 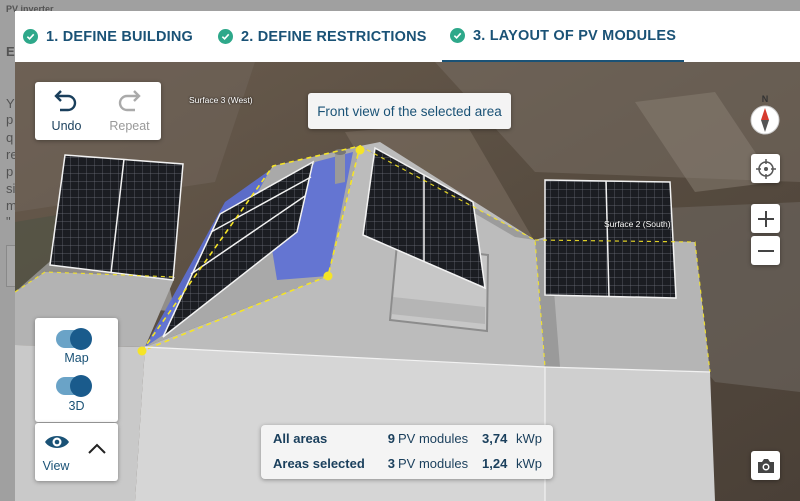 What do you see at coordinates (391, 438) in the screenshot?
I see `all-count: 9` at bounding box center [391, 438].